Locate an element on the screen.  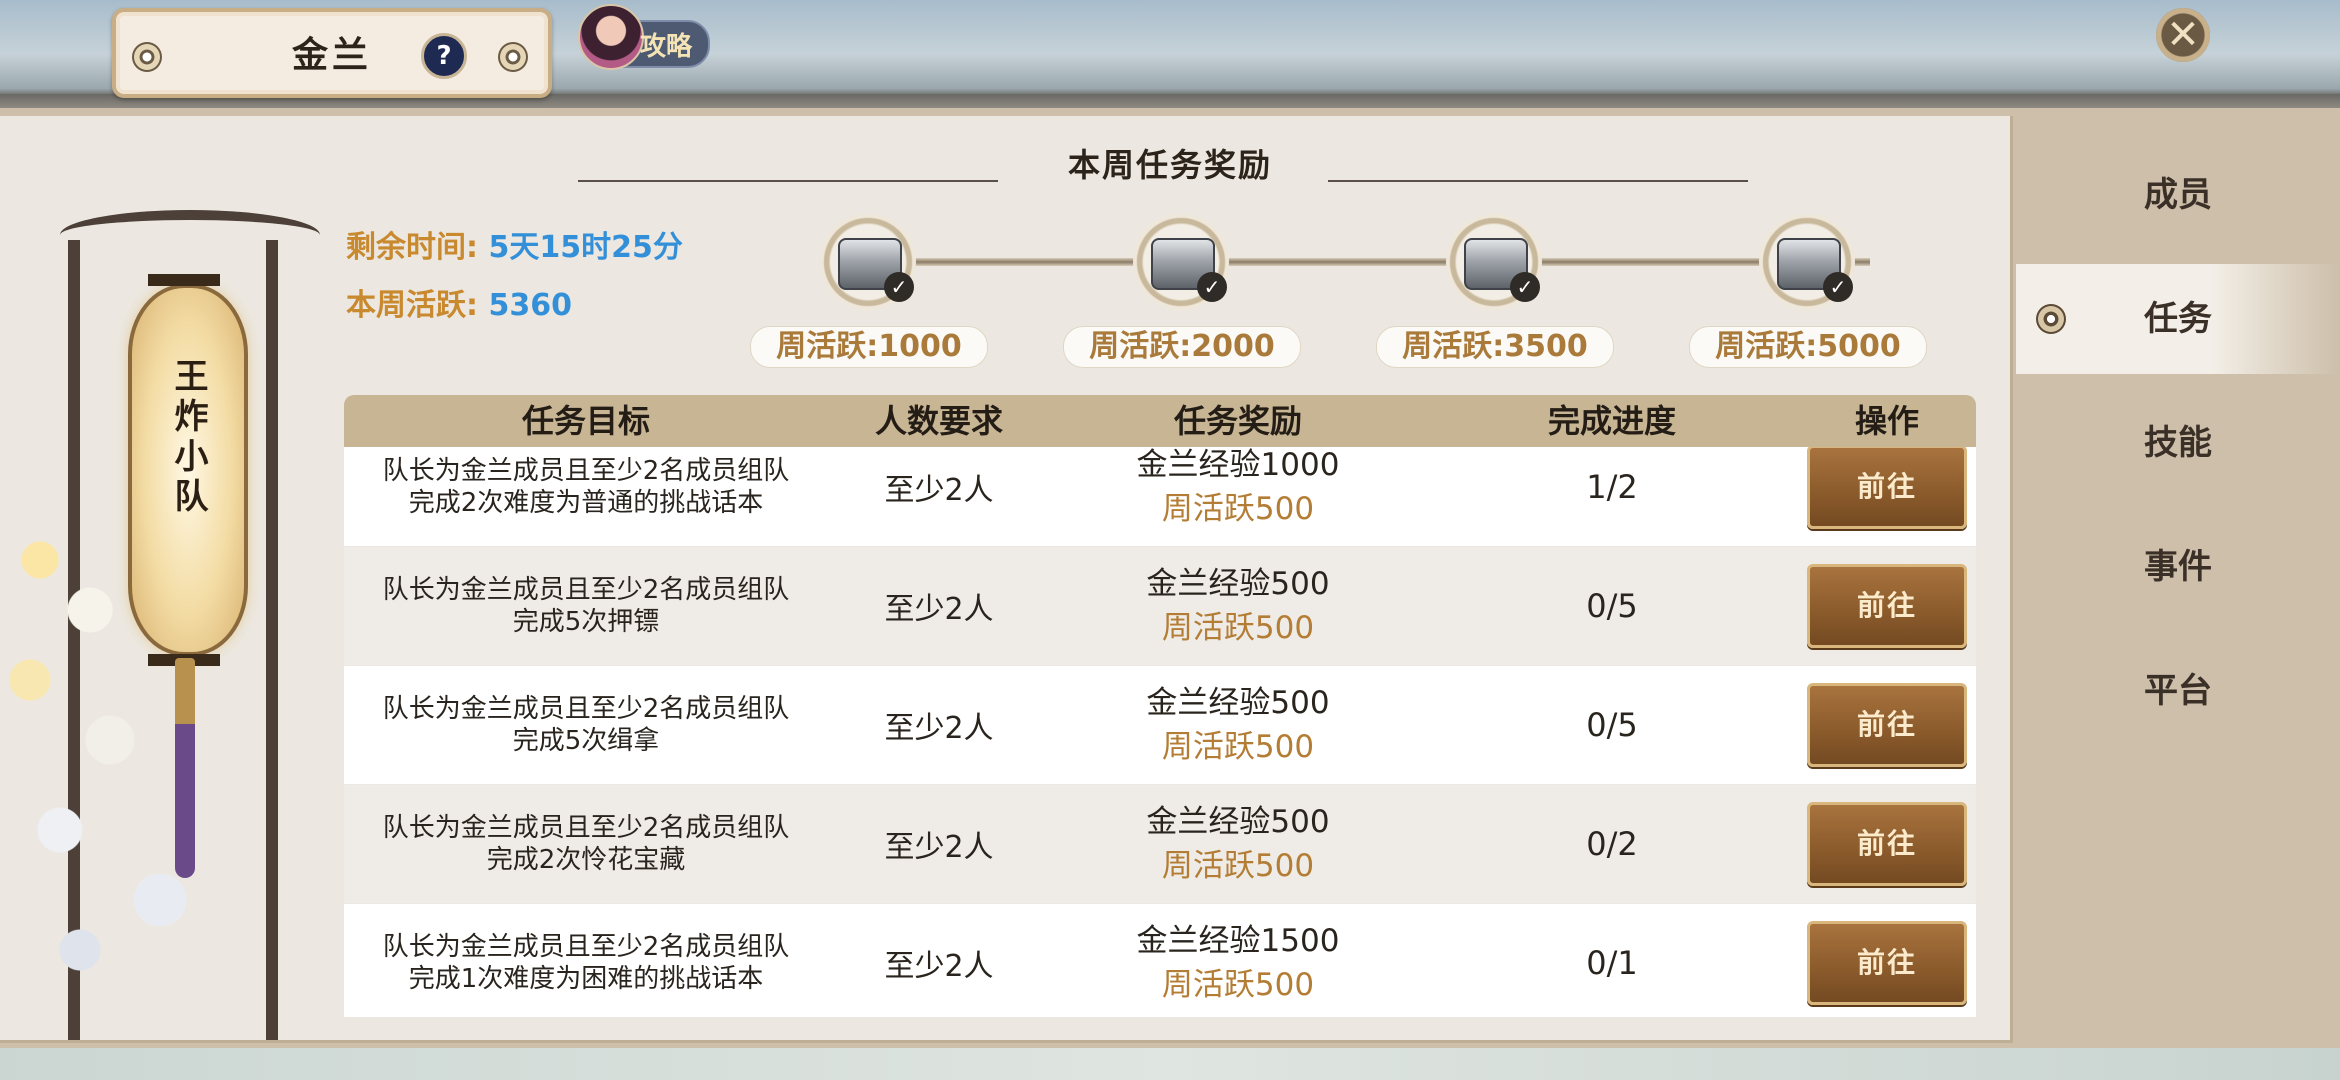
column-header-progress: 完成进度 is located at coordinates (1611, 421).